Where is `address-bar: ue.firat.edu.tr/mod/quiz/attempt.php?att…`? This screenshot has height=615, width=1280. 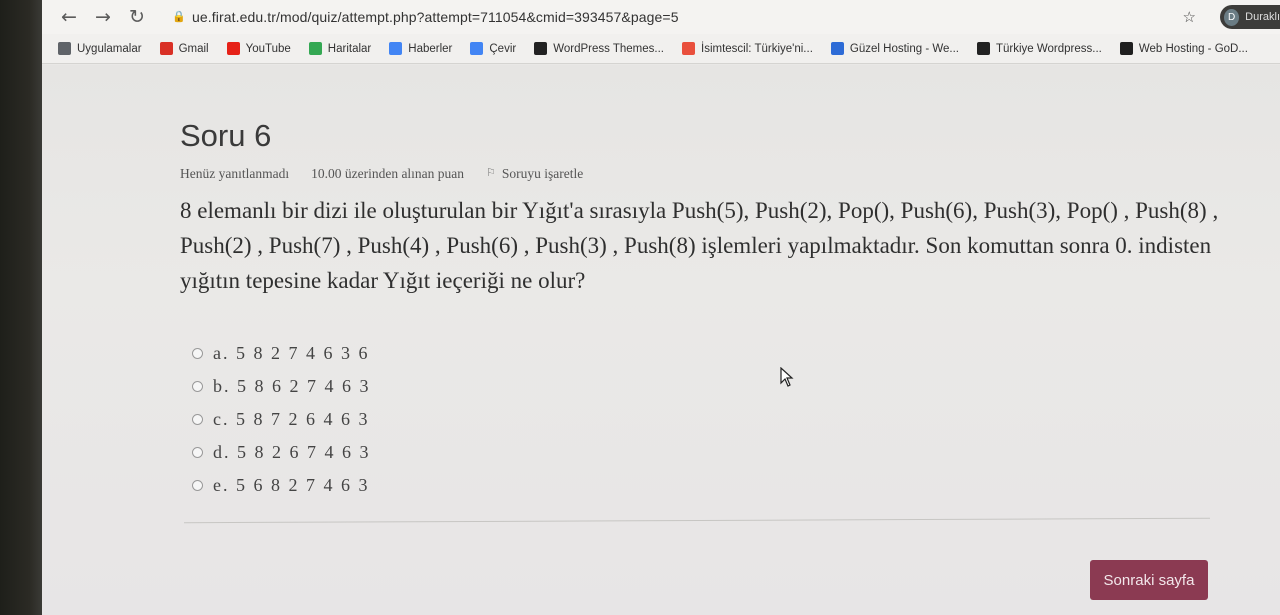 address-bar: ue.firat.edu.tr/mod/quiz/attempt.php?att… is located at coordinates (435, 17).